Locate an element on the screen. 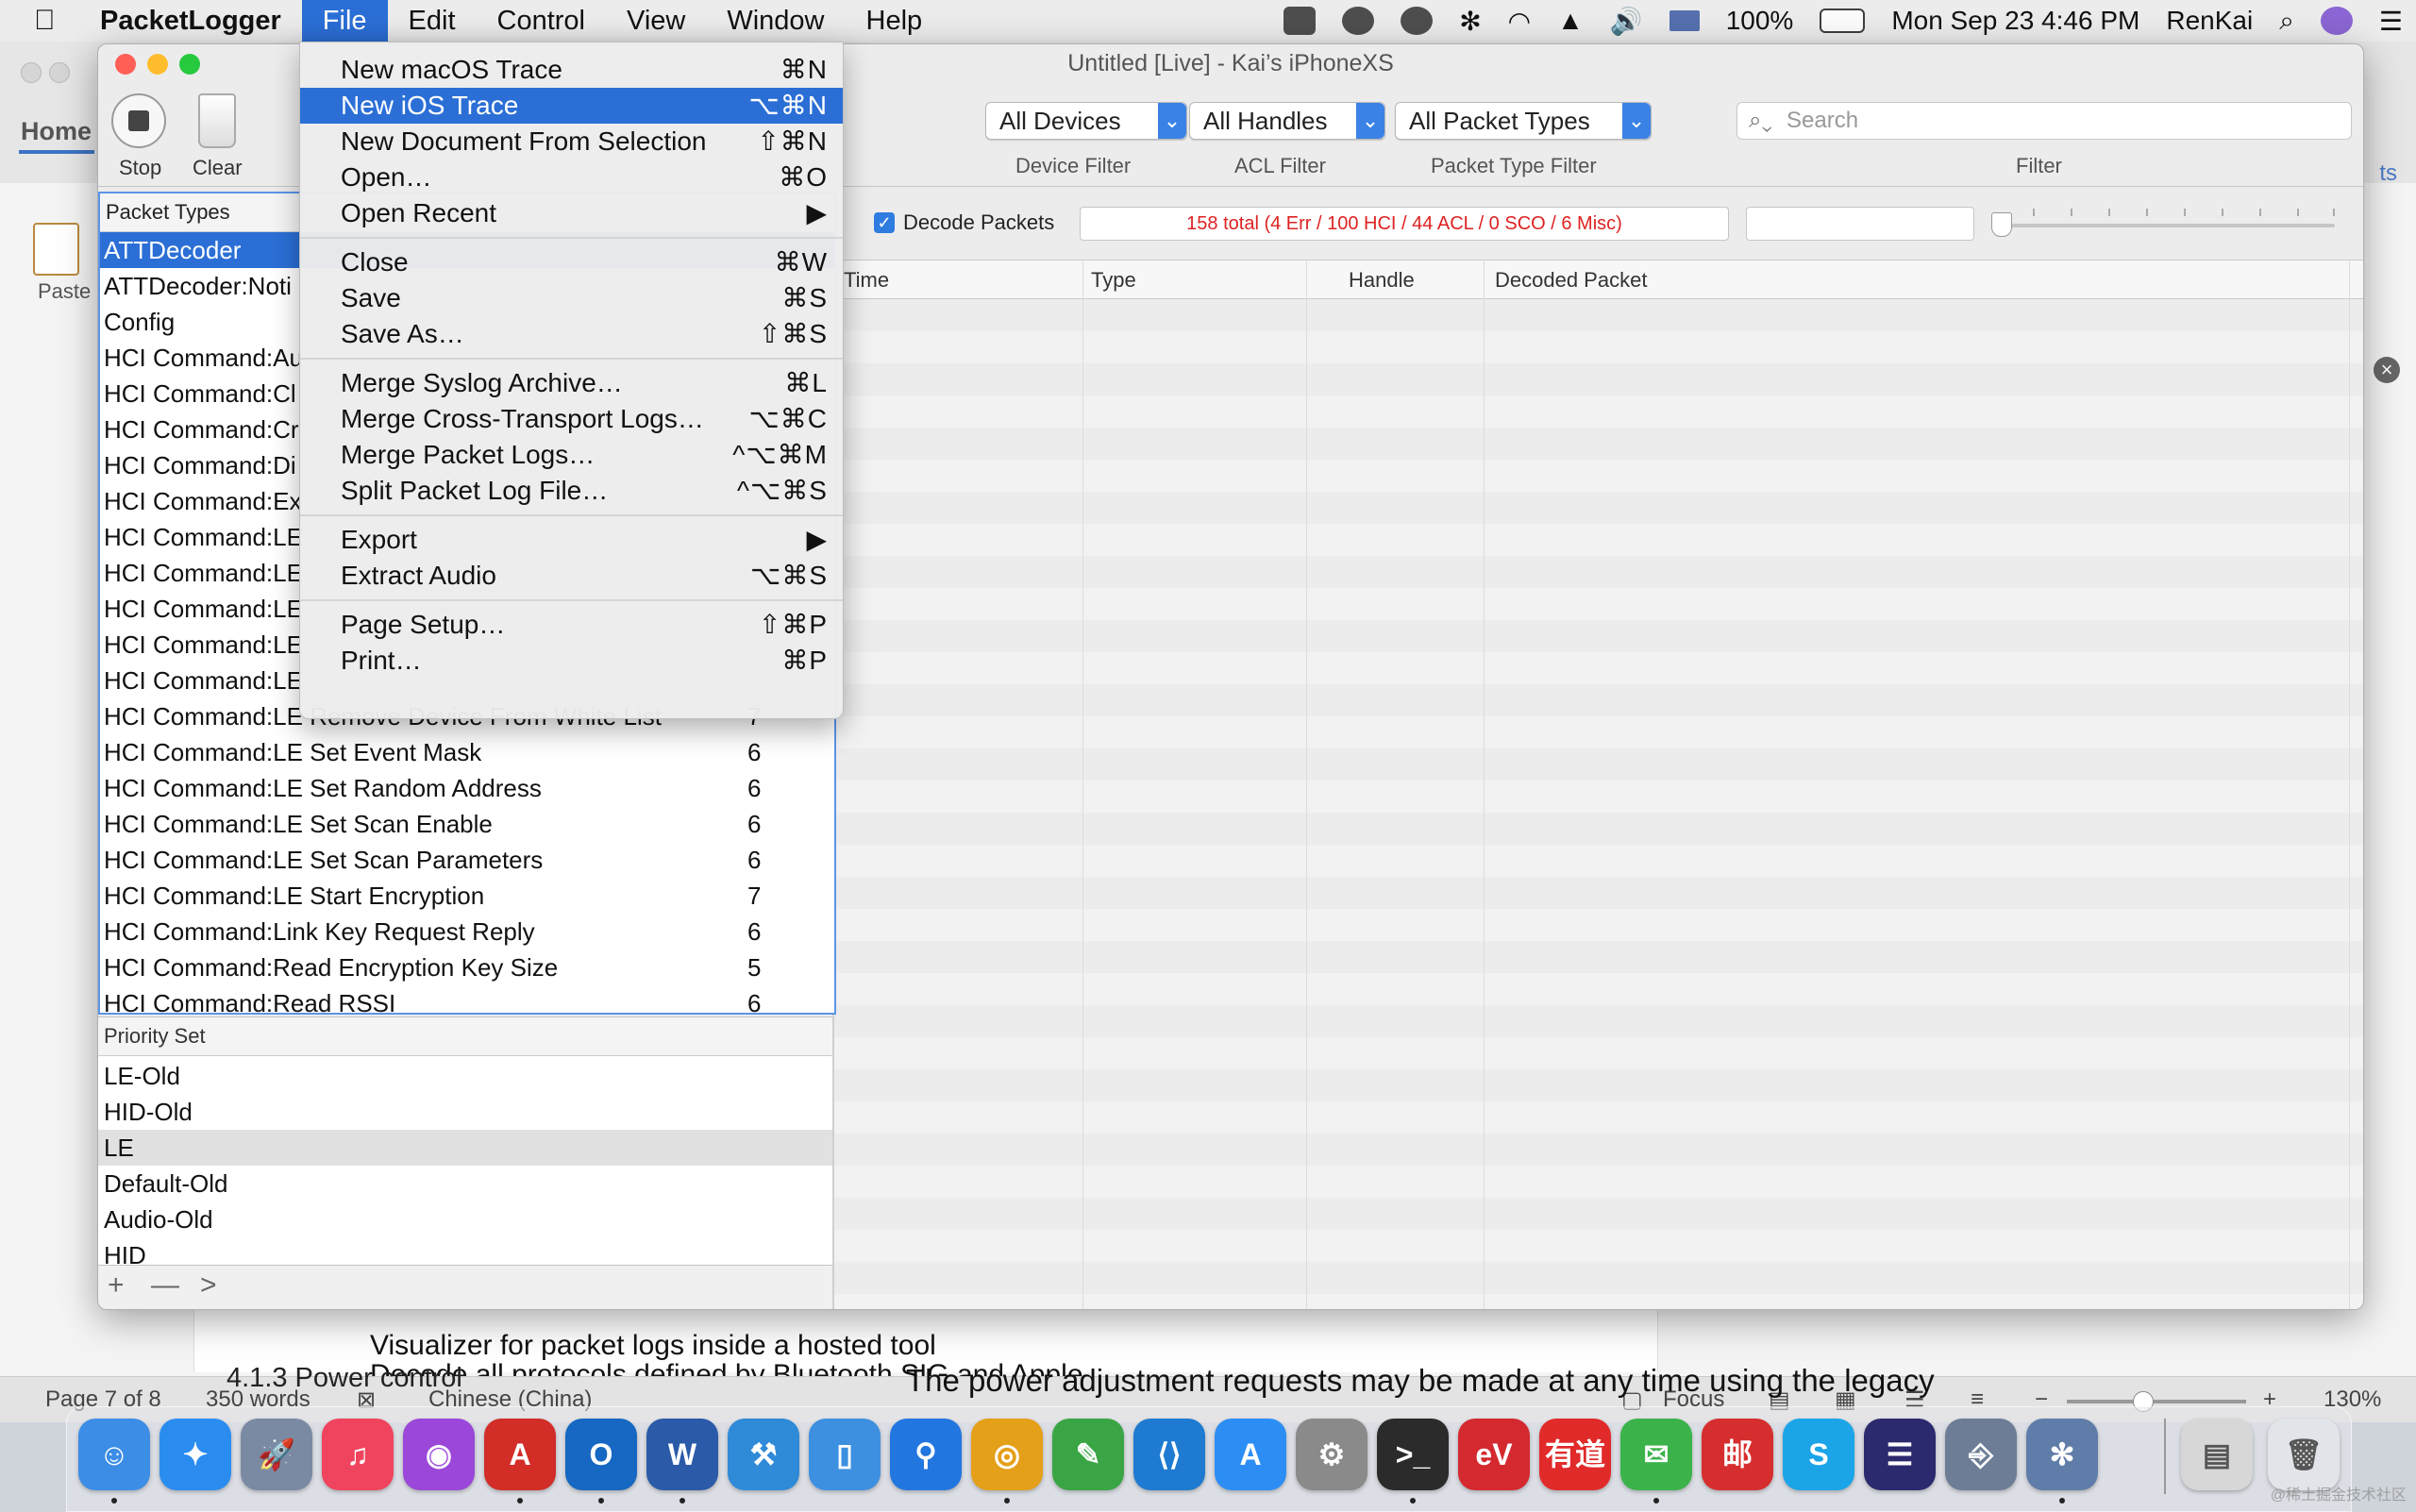 Image resolution: width=2416 pixels, height=1512 pixels. zoom-slider is located at coordinates (2156, 1401).